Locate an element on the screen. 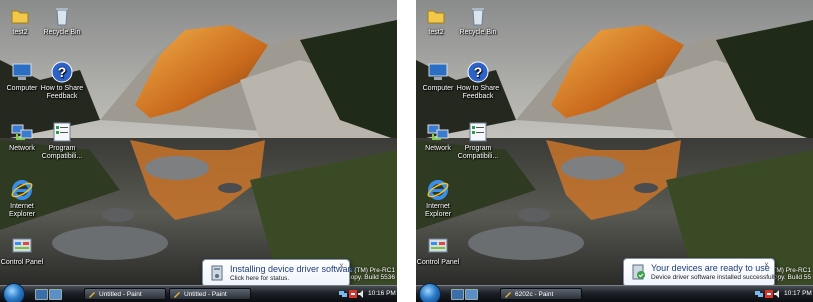 The image size is (813, 302). taskbar: 6202c - Paint 10:17 PM is located at coordinates (614, 292).